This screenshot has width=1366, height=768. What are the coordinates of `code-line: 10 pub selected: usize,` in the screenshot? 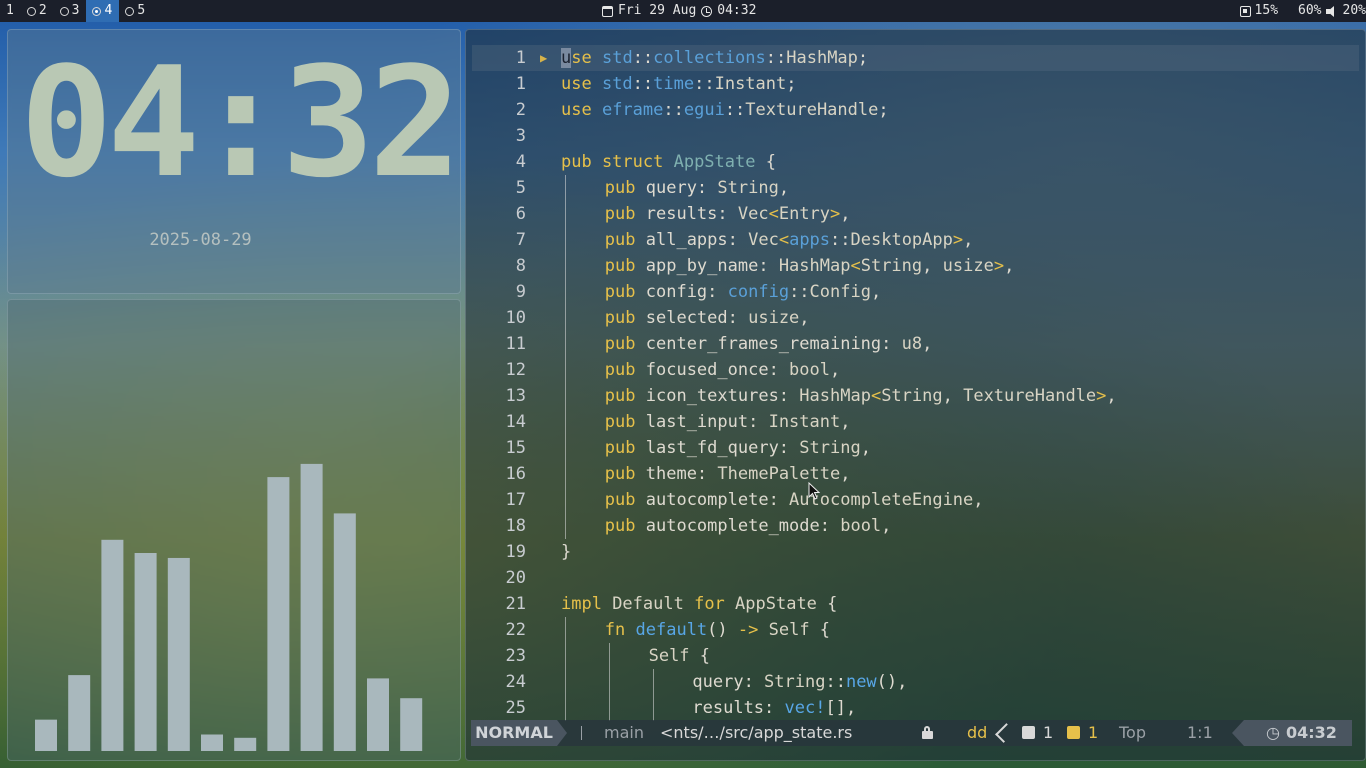 It's located at (915, 318).